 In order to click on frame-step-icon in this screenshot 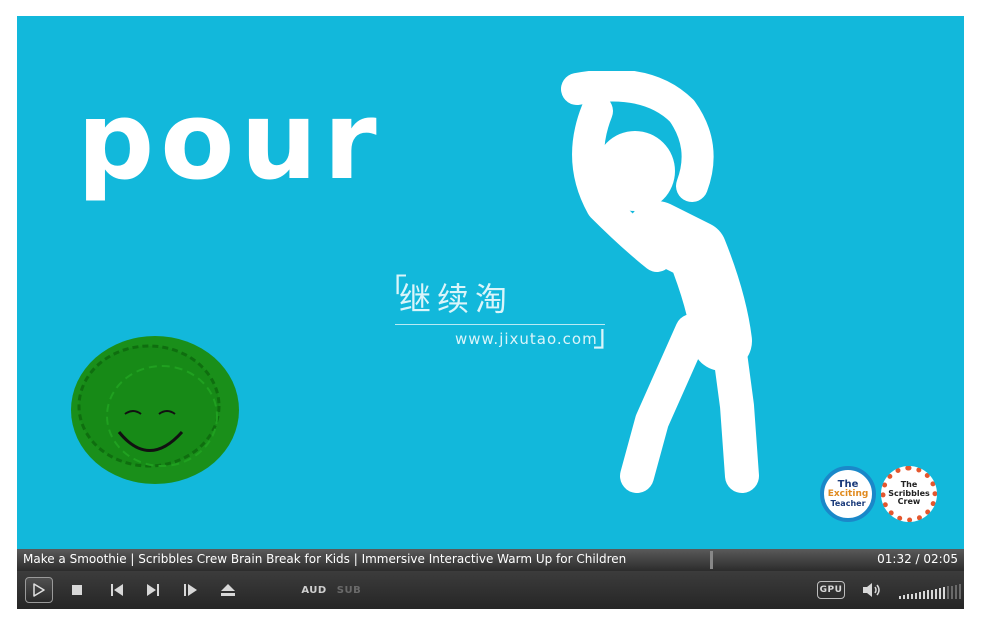, I will do `click(190, 590)`.